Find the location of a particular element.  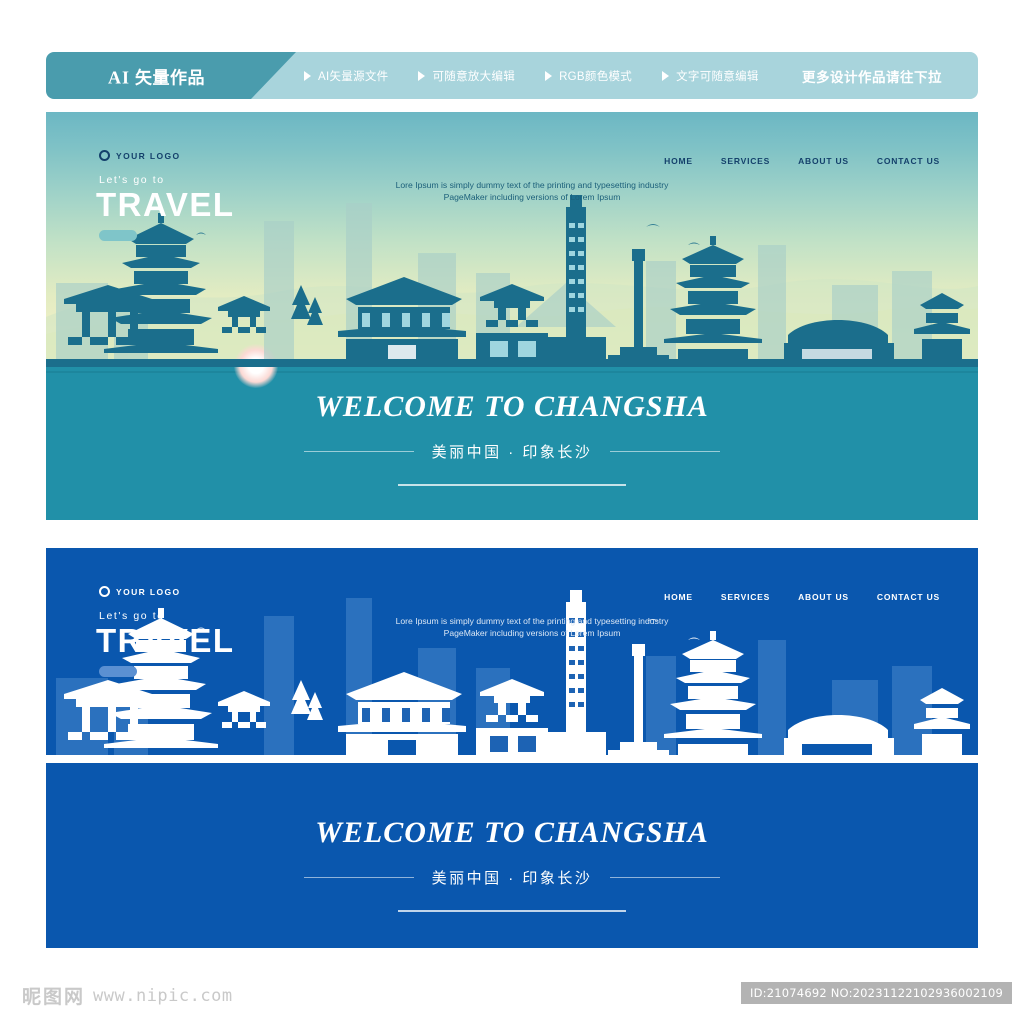

brand-ai-text: AI is located at coordinates (119, 77).